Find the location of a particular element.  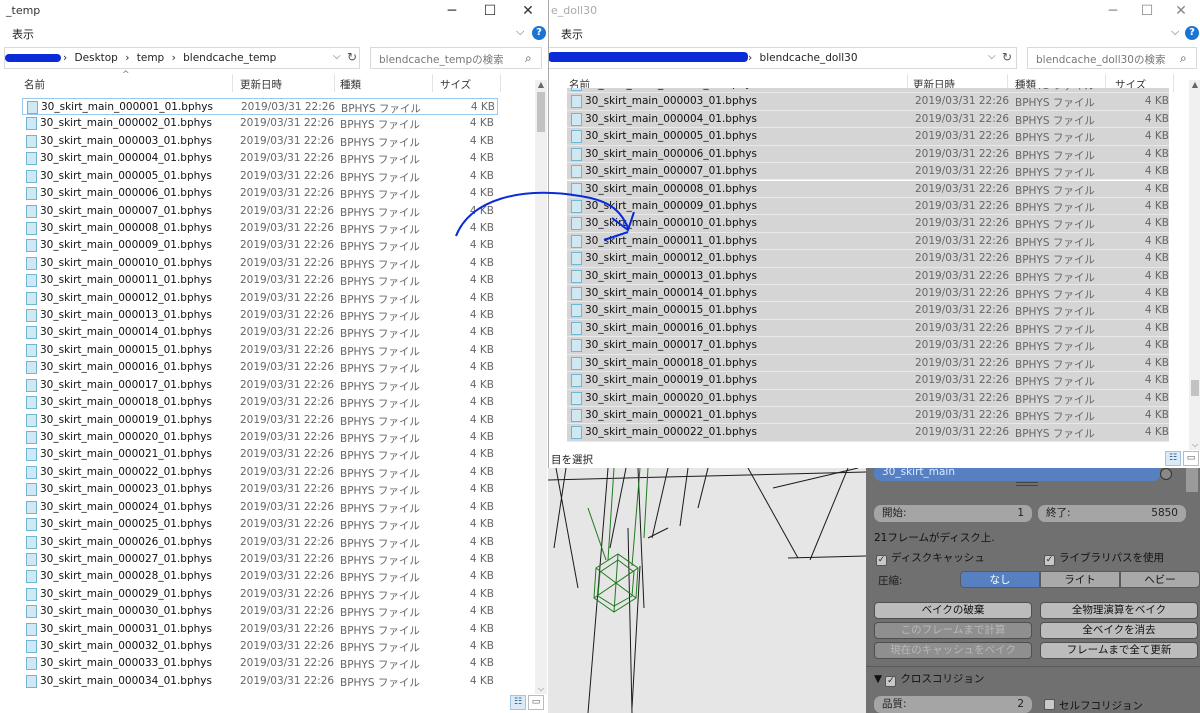

menu-view: 表示 is located at coordinates (572, 34).